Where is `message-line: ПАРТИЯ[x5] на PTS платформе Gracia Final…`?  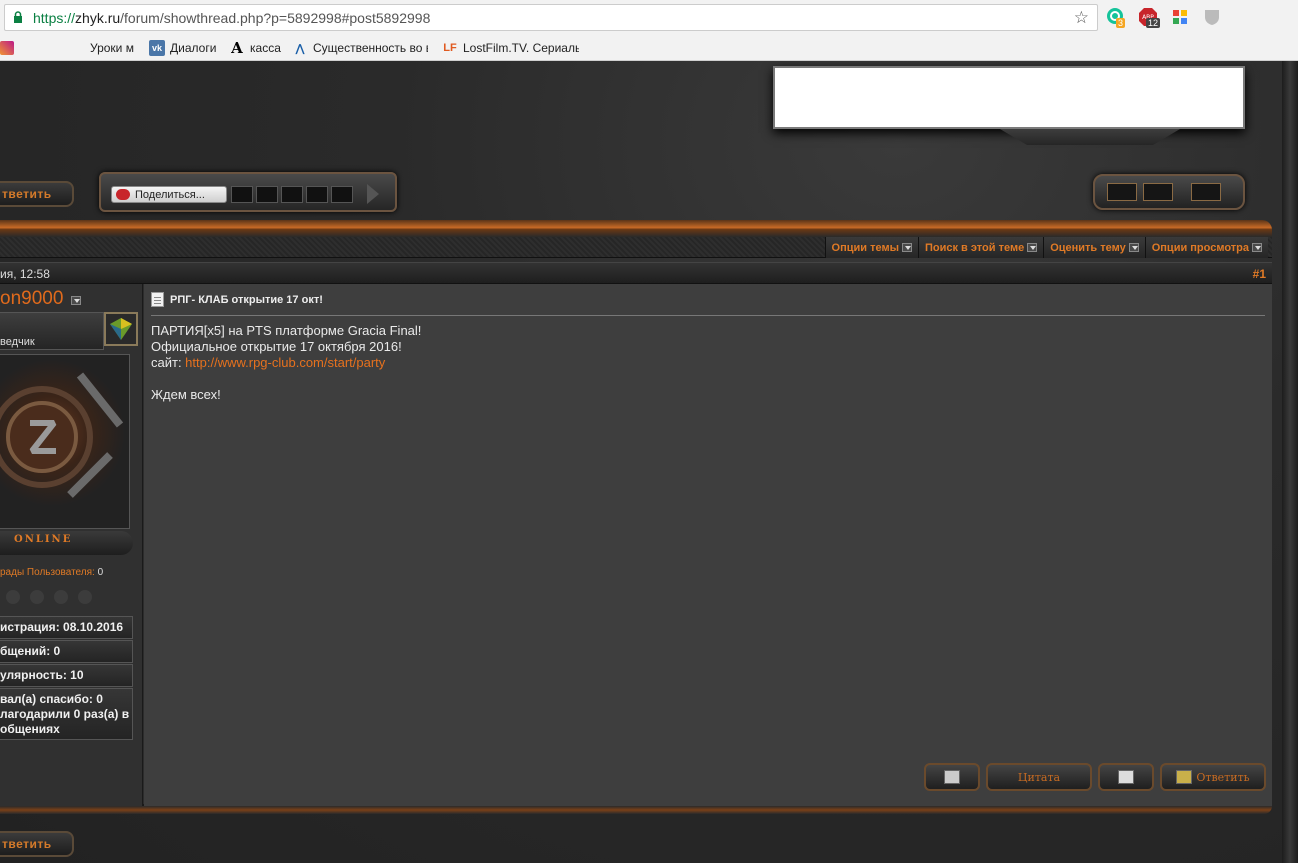
message-line: ПАРТИЯ[x5] на PTS платформе Gracia Final… is located at coordinates (286, 330).